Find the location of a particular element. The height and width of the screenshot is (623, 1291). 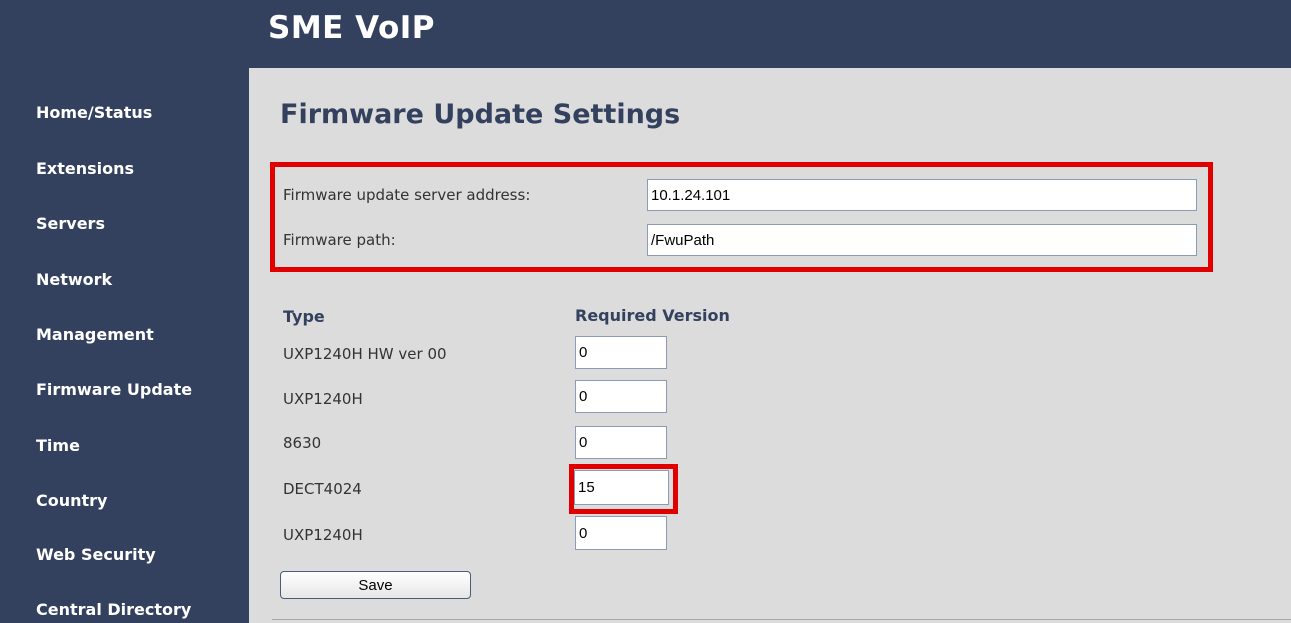

sidebar-item-network: Network is located at coordinates (74, 279).